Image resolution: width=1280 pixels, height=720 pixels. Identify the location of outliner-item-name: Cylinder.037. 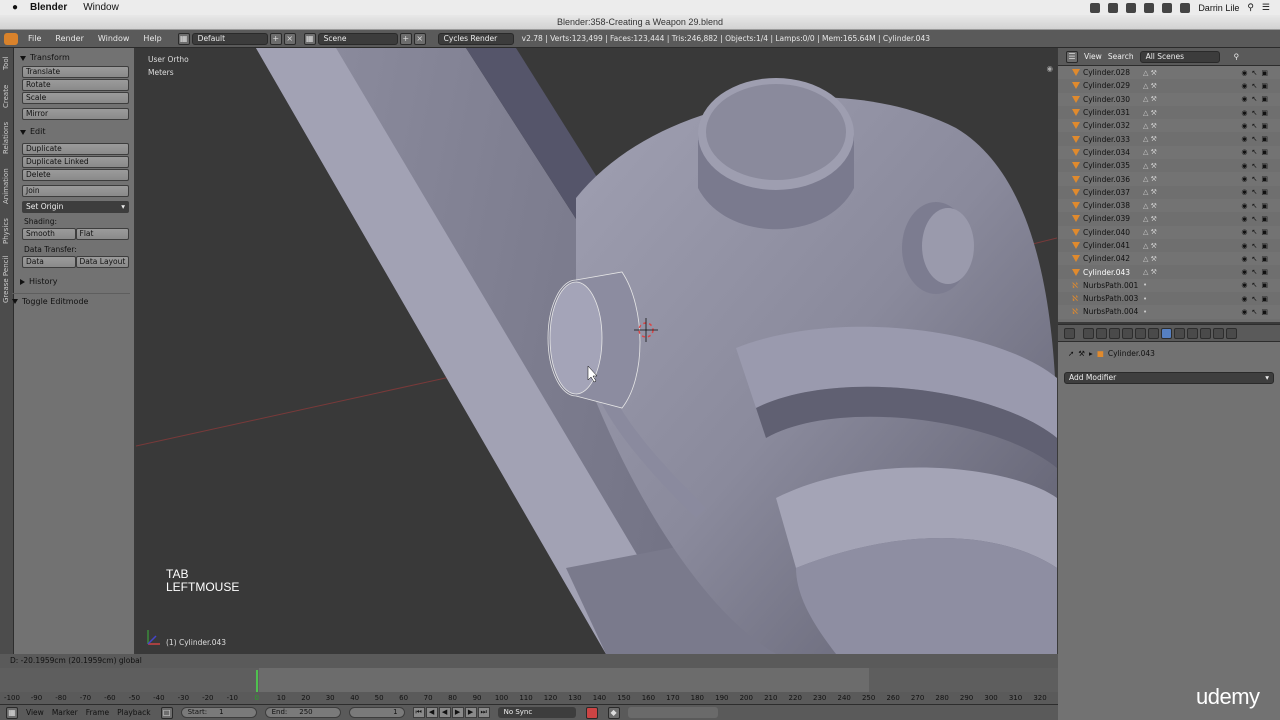
(1109, 192).